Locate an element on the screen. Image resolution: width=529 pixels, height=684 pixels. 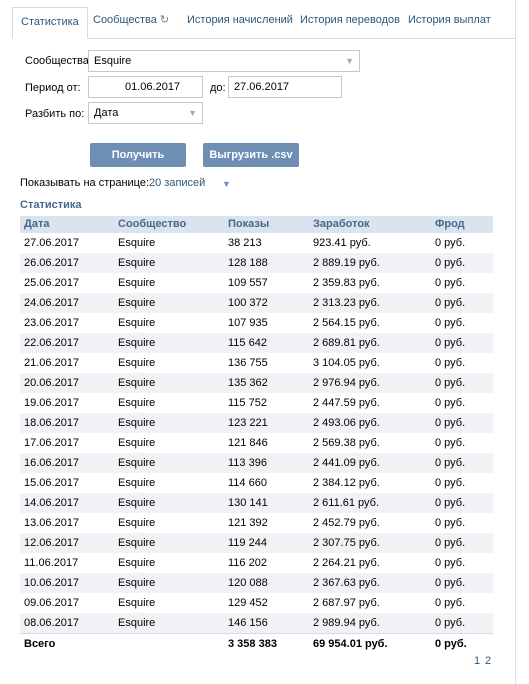
split-by-select-value: Дата is located at coordinates (106, 113).